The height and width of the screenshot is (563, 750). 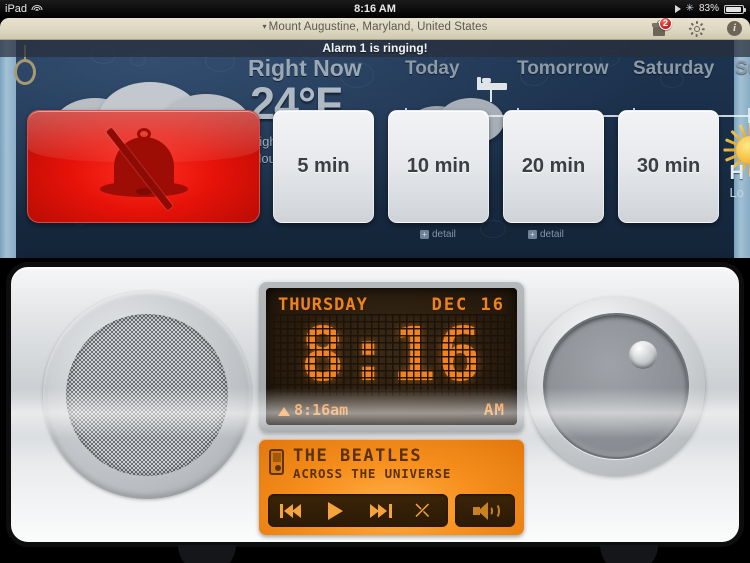 What do you see at coordinates (207, 554) in the screenshot?
I see `radio-foot-left` at bounding box center [207, 554].